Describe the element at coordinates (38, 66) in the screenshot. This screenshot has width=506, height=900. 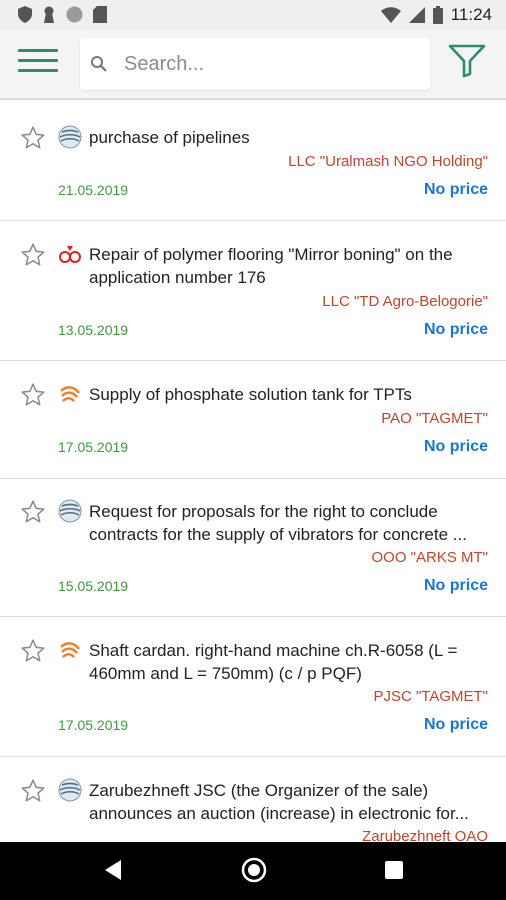
I see `menu-icon` at that location.